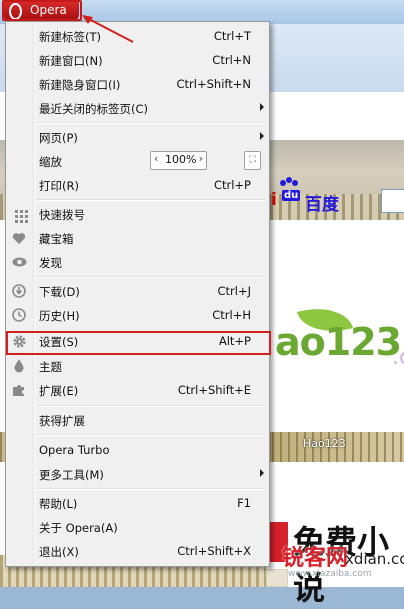  What do you see at coordinates (374, 559) in the screenshot?
I see `watermark-domain: xdian.cc` at bounding box center [374, 559].